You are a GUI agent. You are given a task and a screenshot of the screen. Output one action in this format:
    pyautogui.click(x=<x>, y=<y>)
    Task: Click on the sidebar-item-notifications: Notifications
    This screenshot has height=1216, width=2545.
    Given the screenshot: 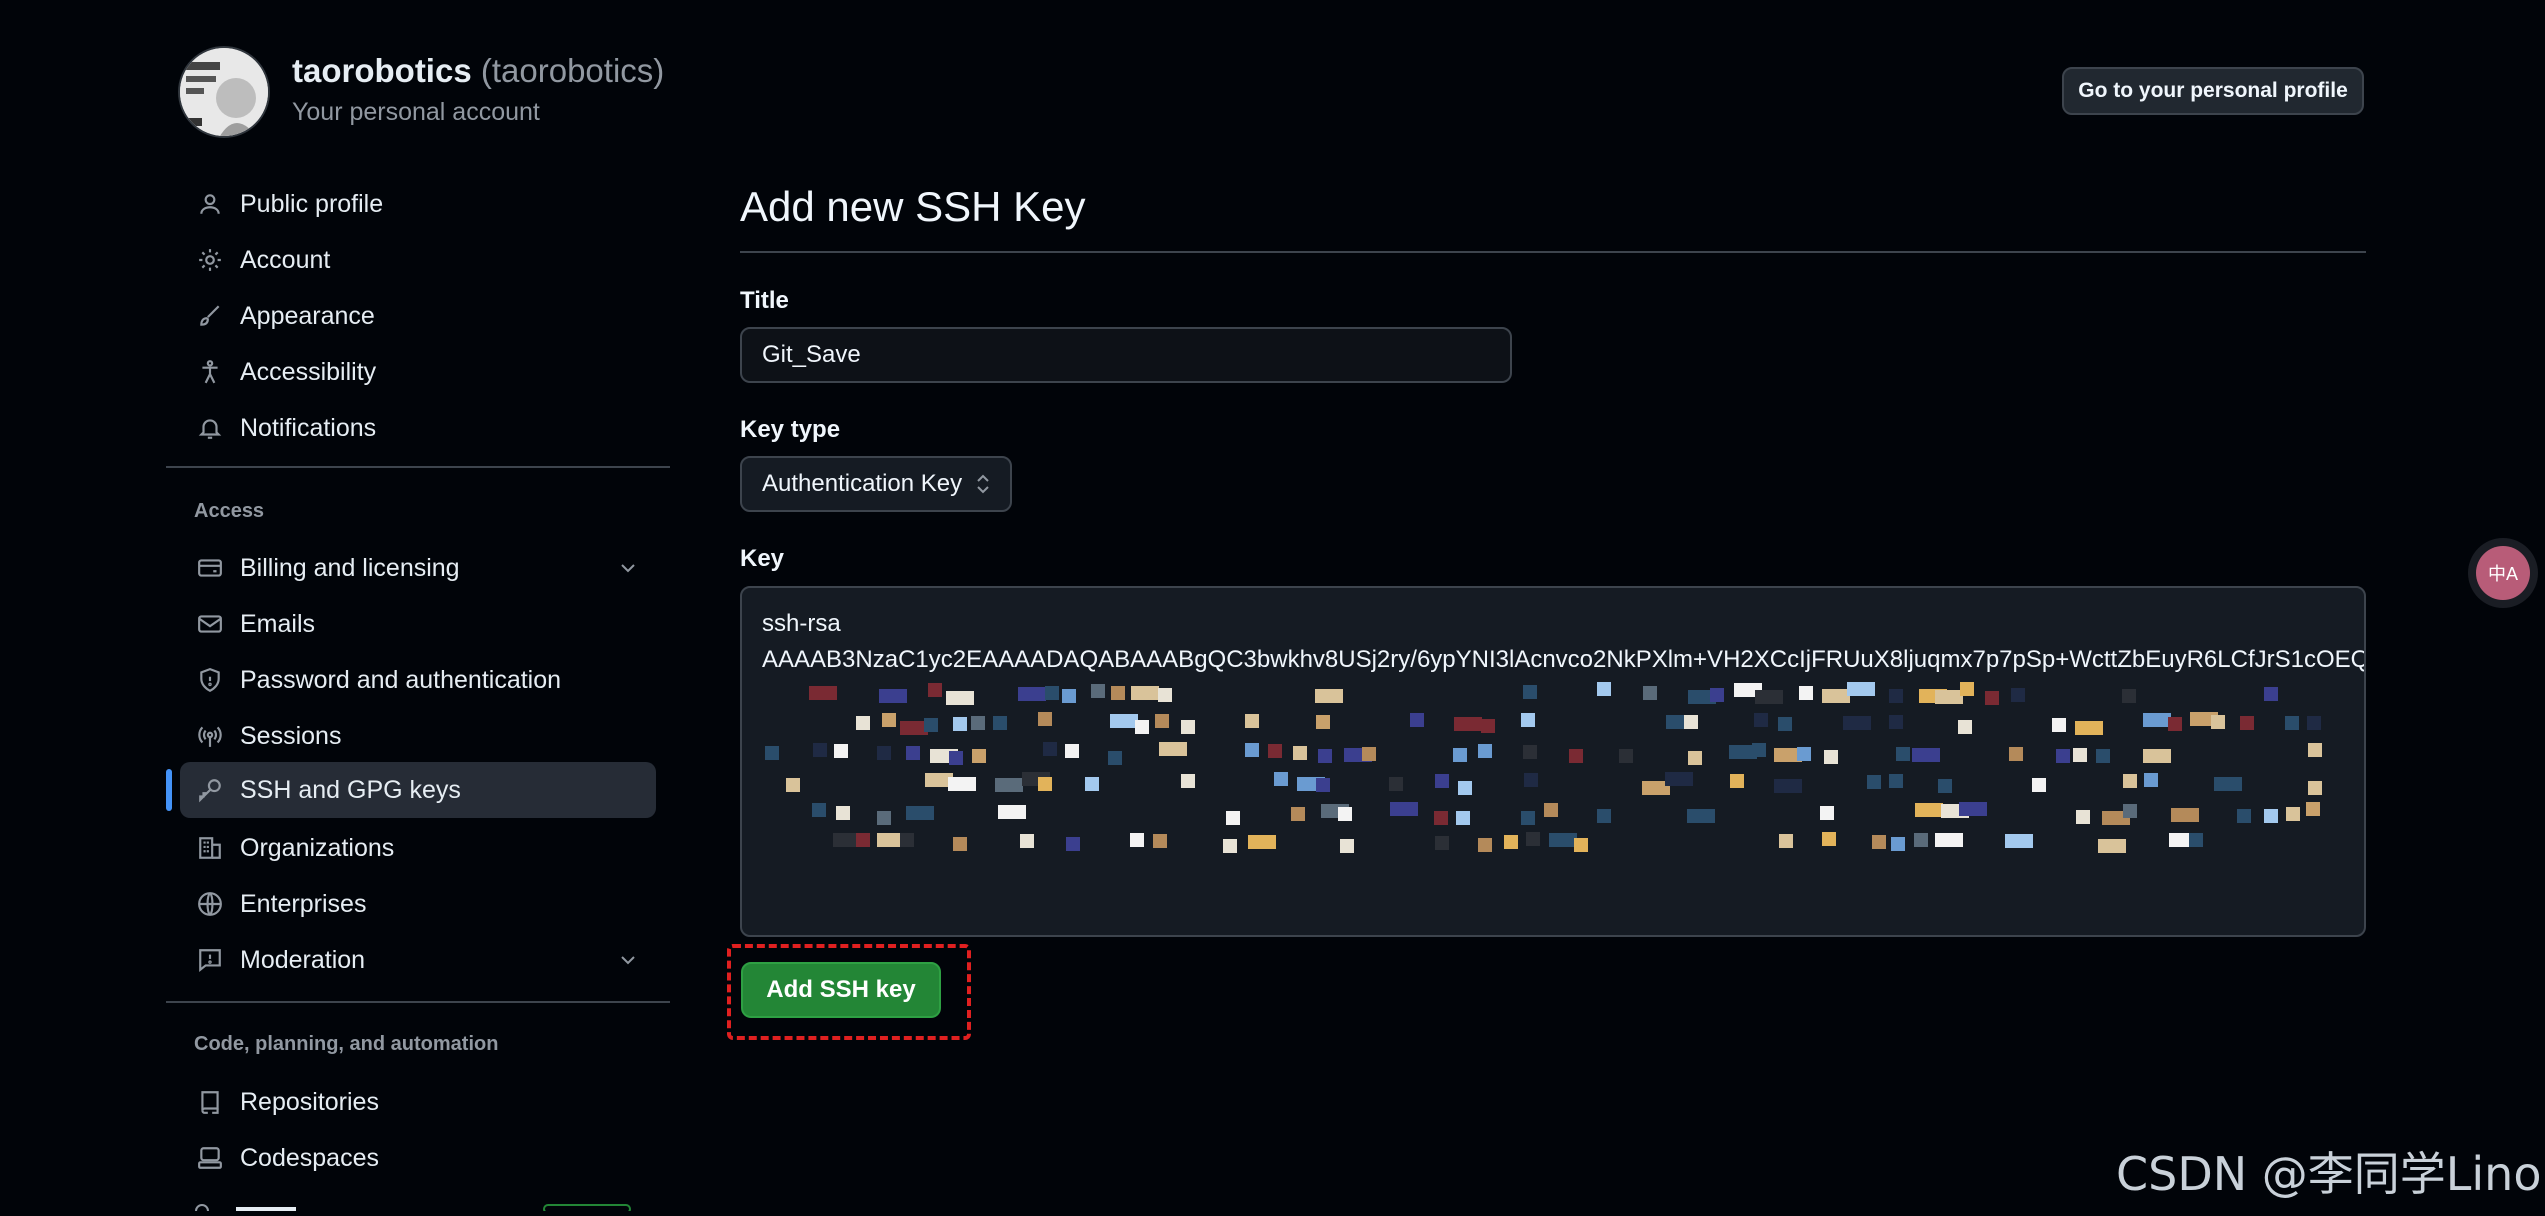 What is the action you would take?
    pyautogui.click(x=418, y=428)
    